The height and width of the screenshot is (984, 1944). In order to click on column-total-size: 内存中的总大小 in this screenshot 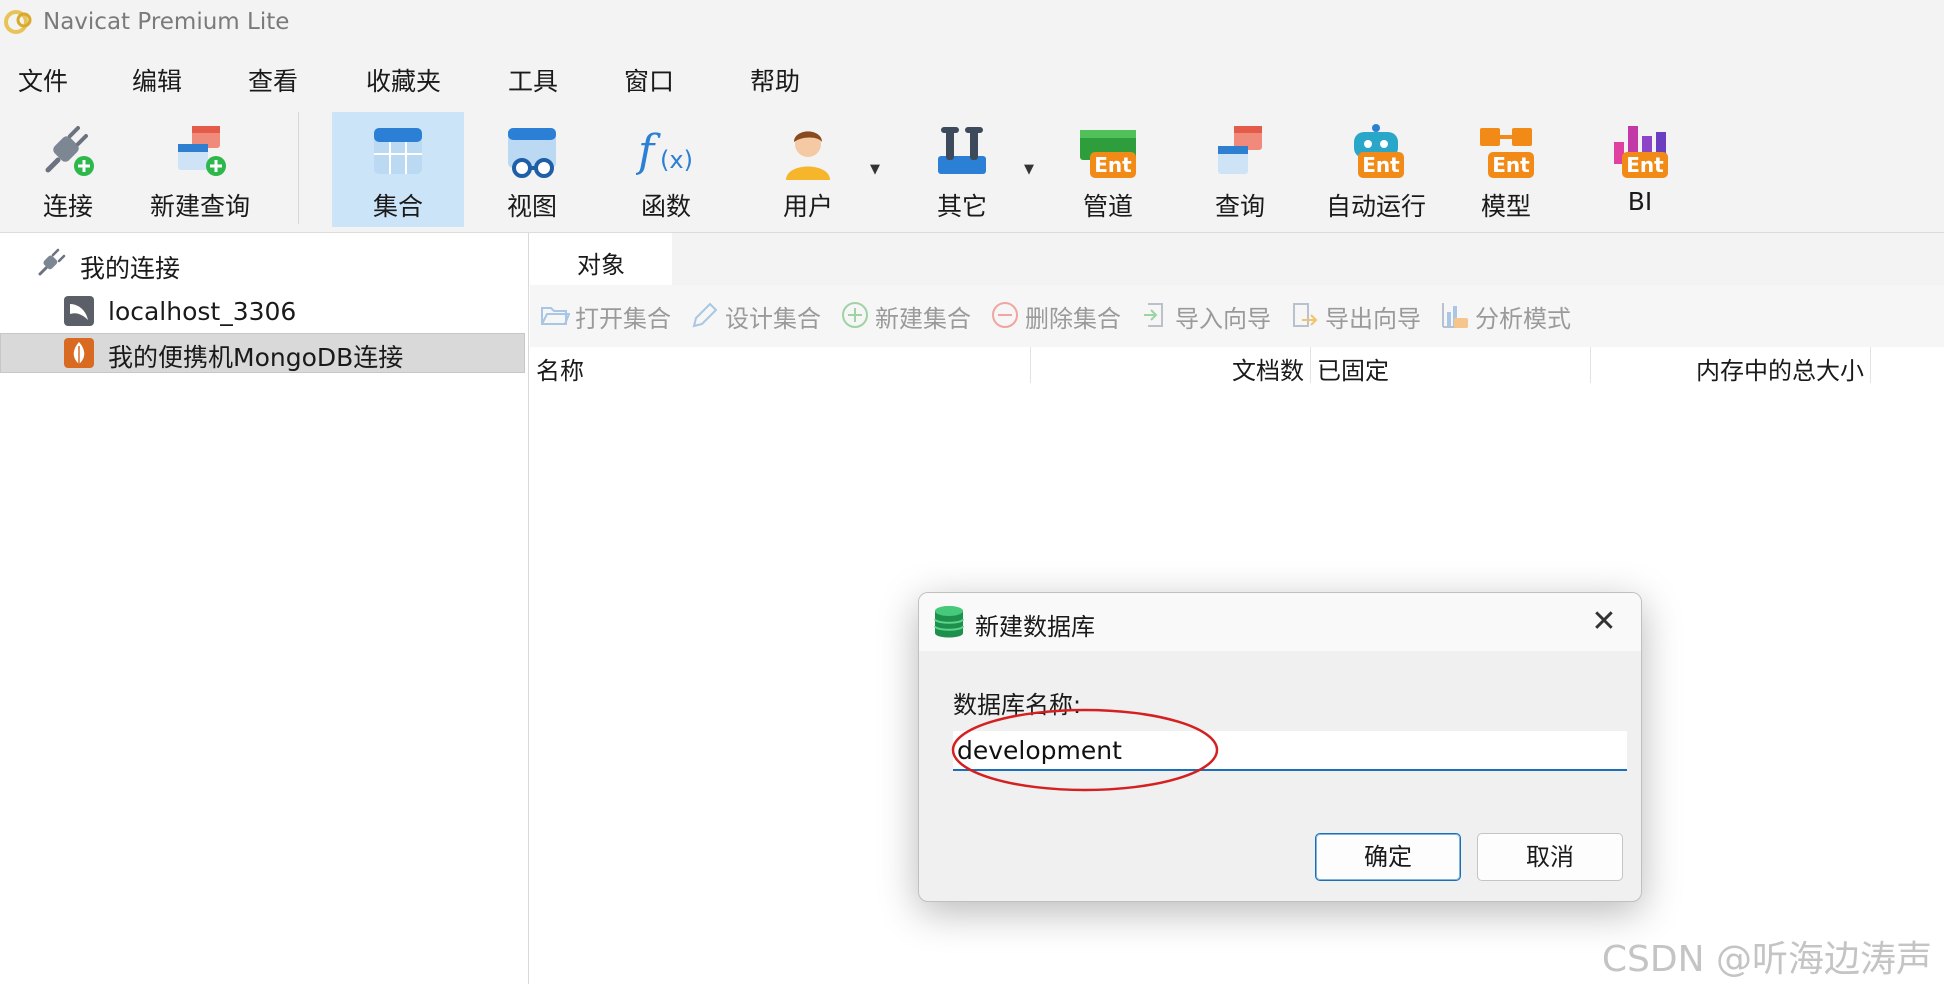, I will do `click(1731, 366)`.